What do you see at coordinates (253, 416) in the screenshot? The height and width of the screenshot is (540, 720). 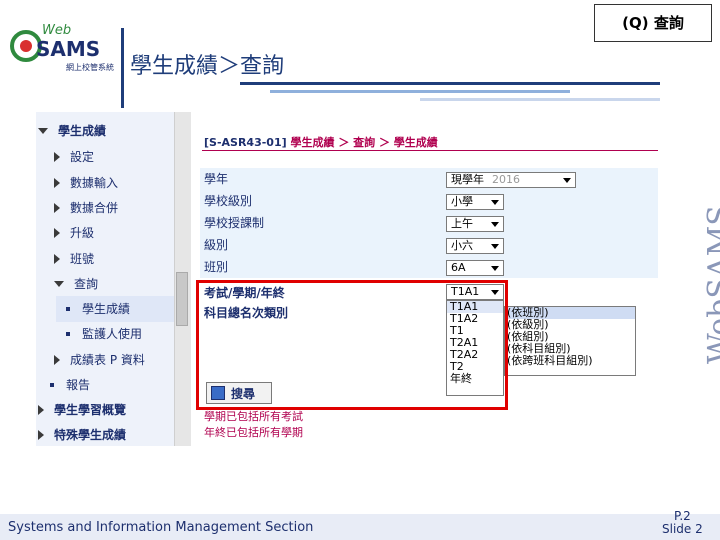 I see `note-term: 學期已包括所有考試` at bounding box center [253, 416].